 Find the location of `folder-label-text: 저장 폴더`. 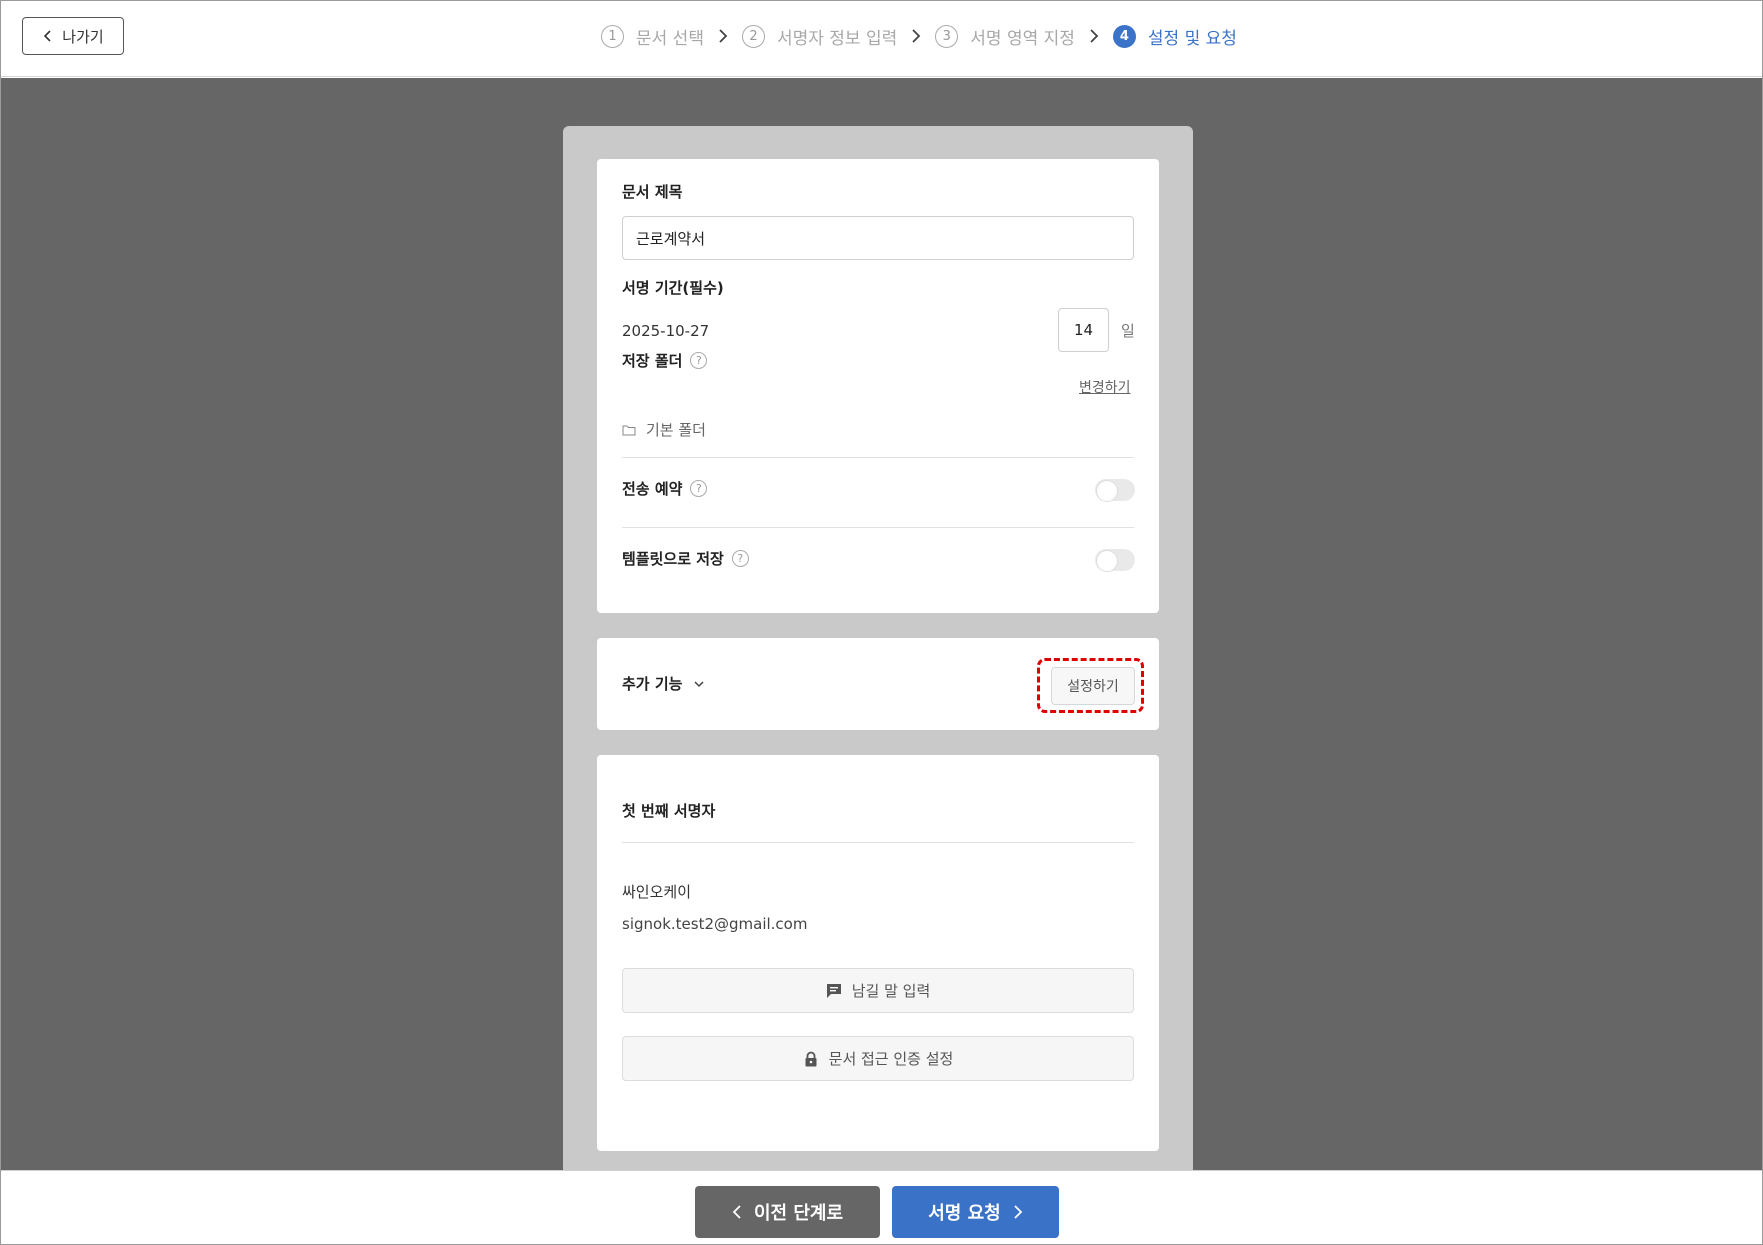

folder-label-text: 저장 폴더 is located at coordinates (652, 361).